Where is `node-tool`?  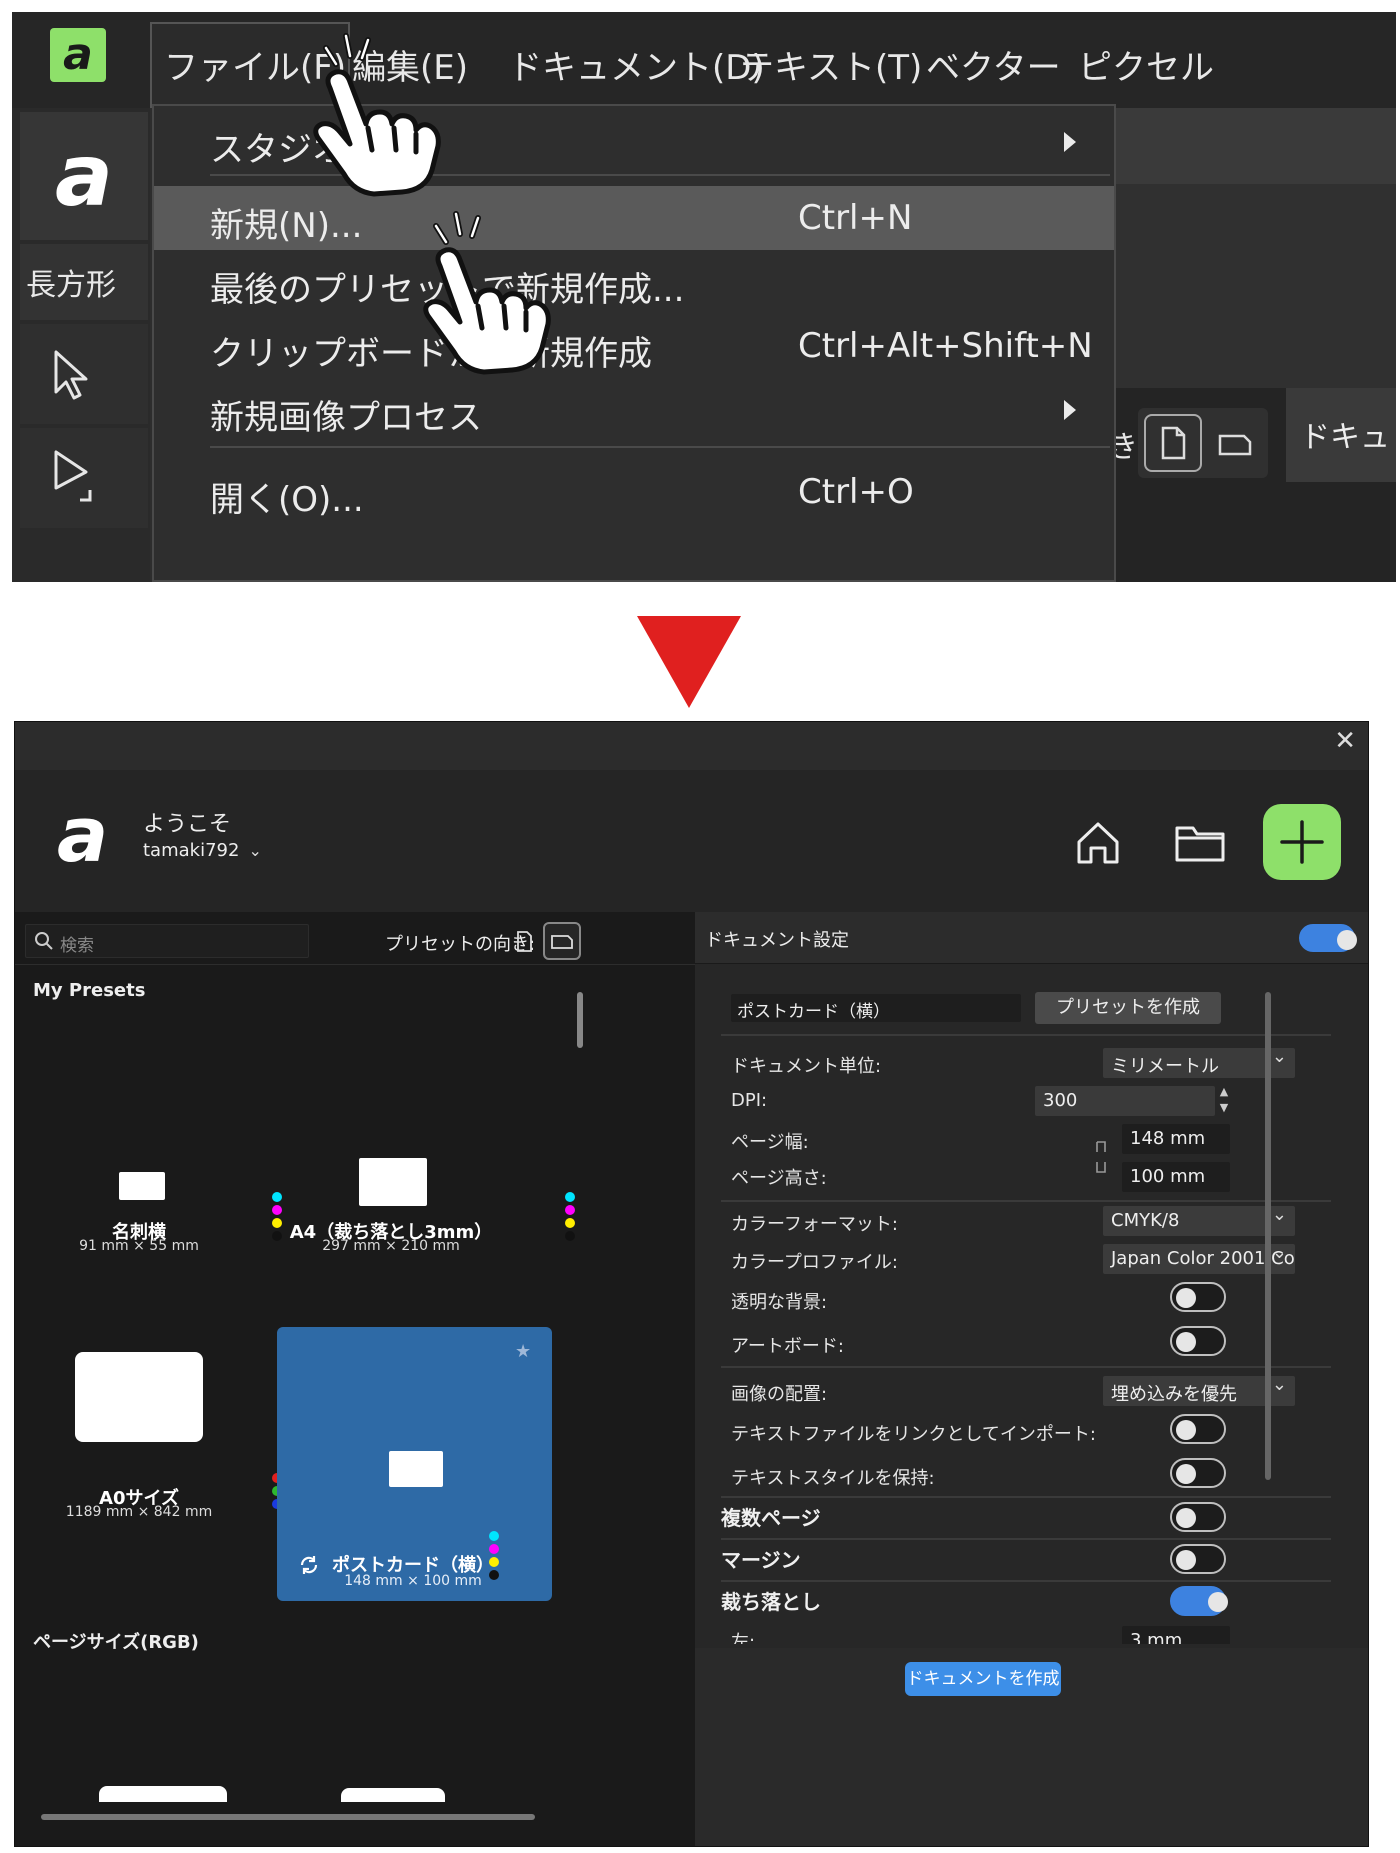 node-tool is located at coordinates (84, 478).